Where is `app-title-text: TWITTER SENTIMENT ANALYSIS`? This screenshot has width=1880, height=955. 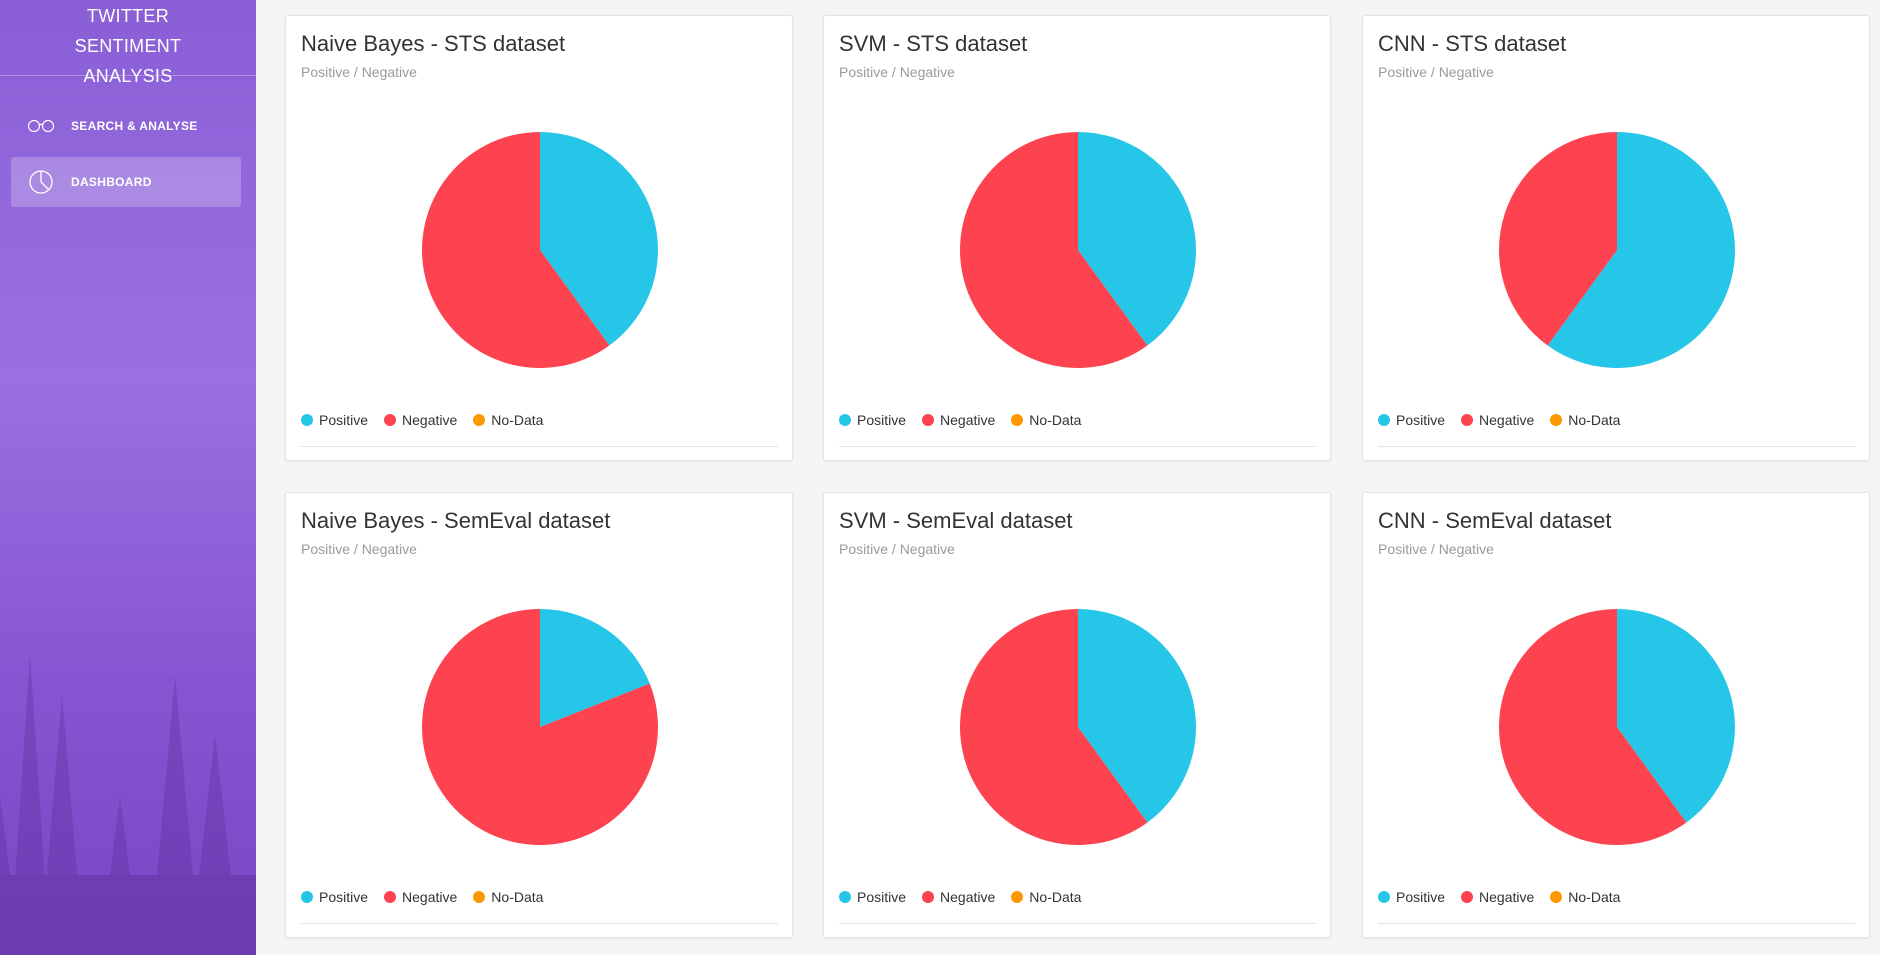
app-title-text: TWITTER SENTIMENT ANALYSIS is located at coordinates (128, 46).